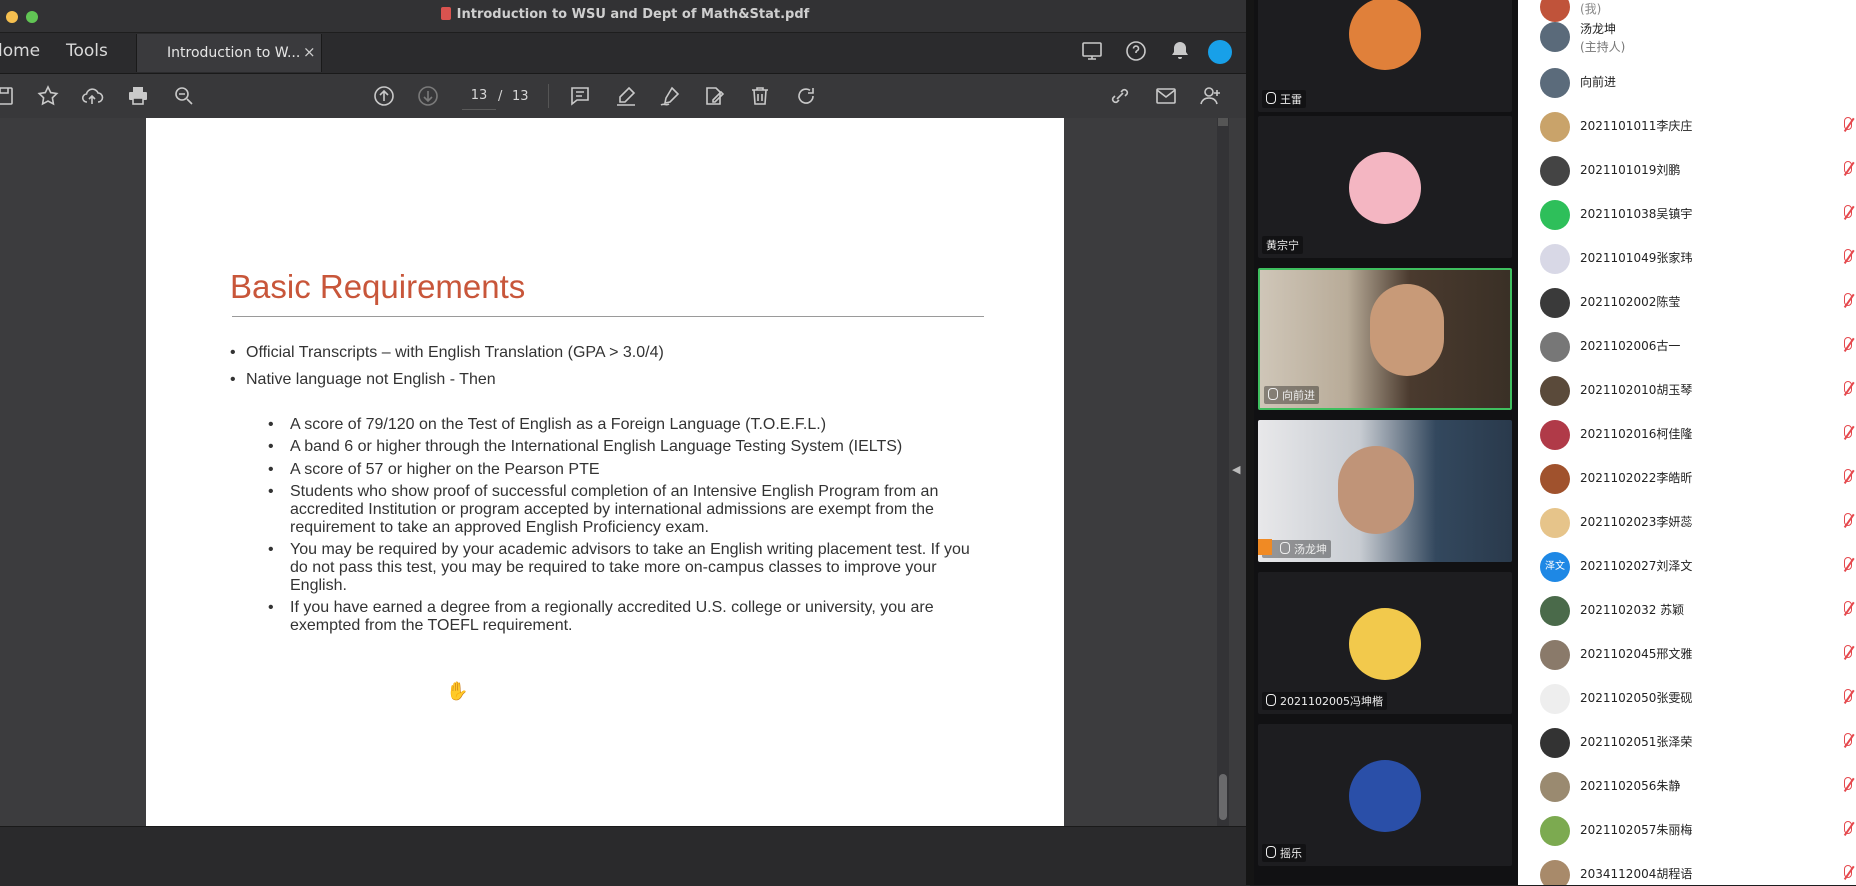 This screenshot has width=1856, height=886. I want to click on participant-row: 2034112004胡程语, so click(1687, 868).